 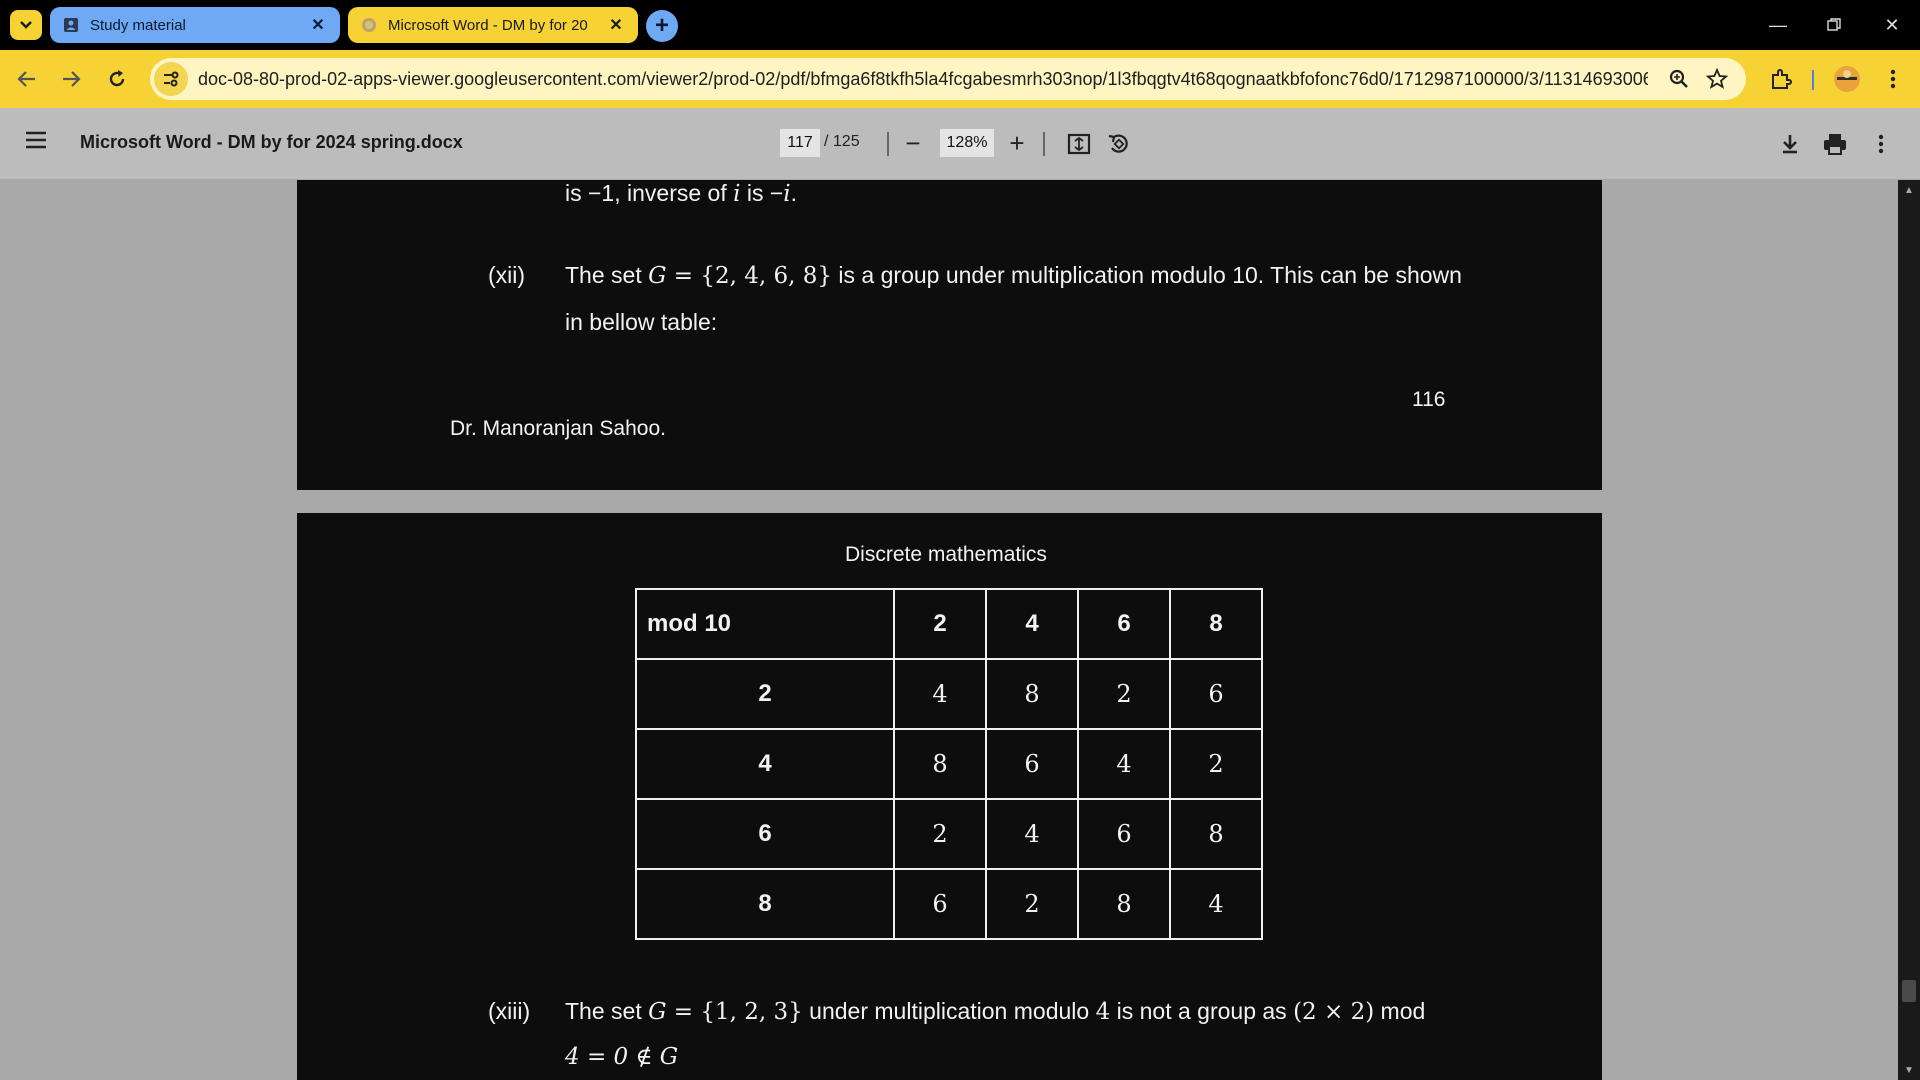 I want to click on page-header: Discrete mathematics, so click(x=946, y=554).